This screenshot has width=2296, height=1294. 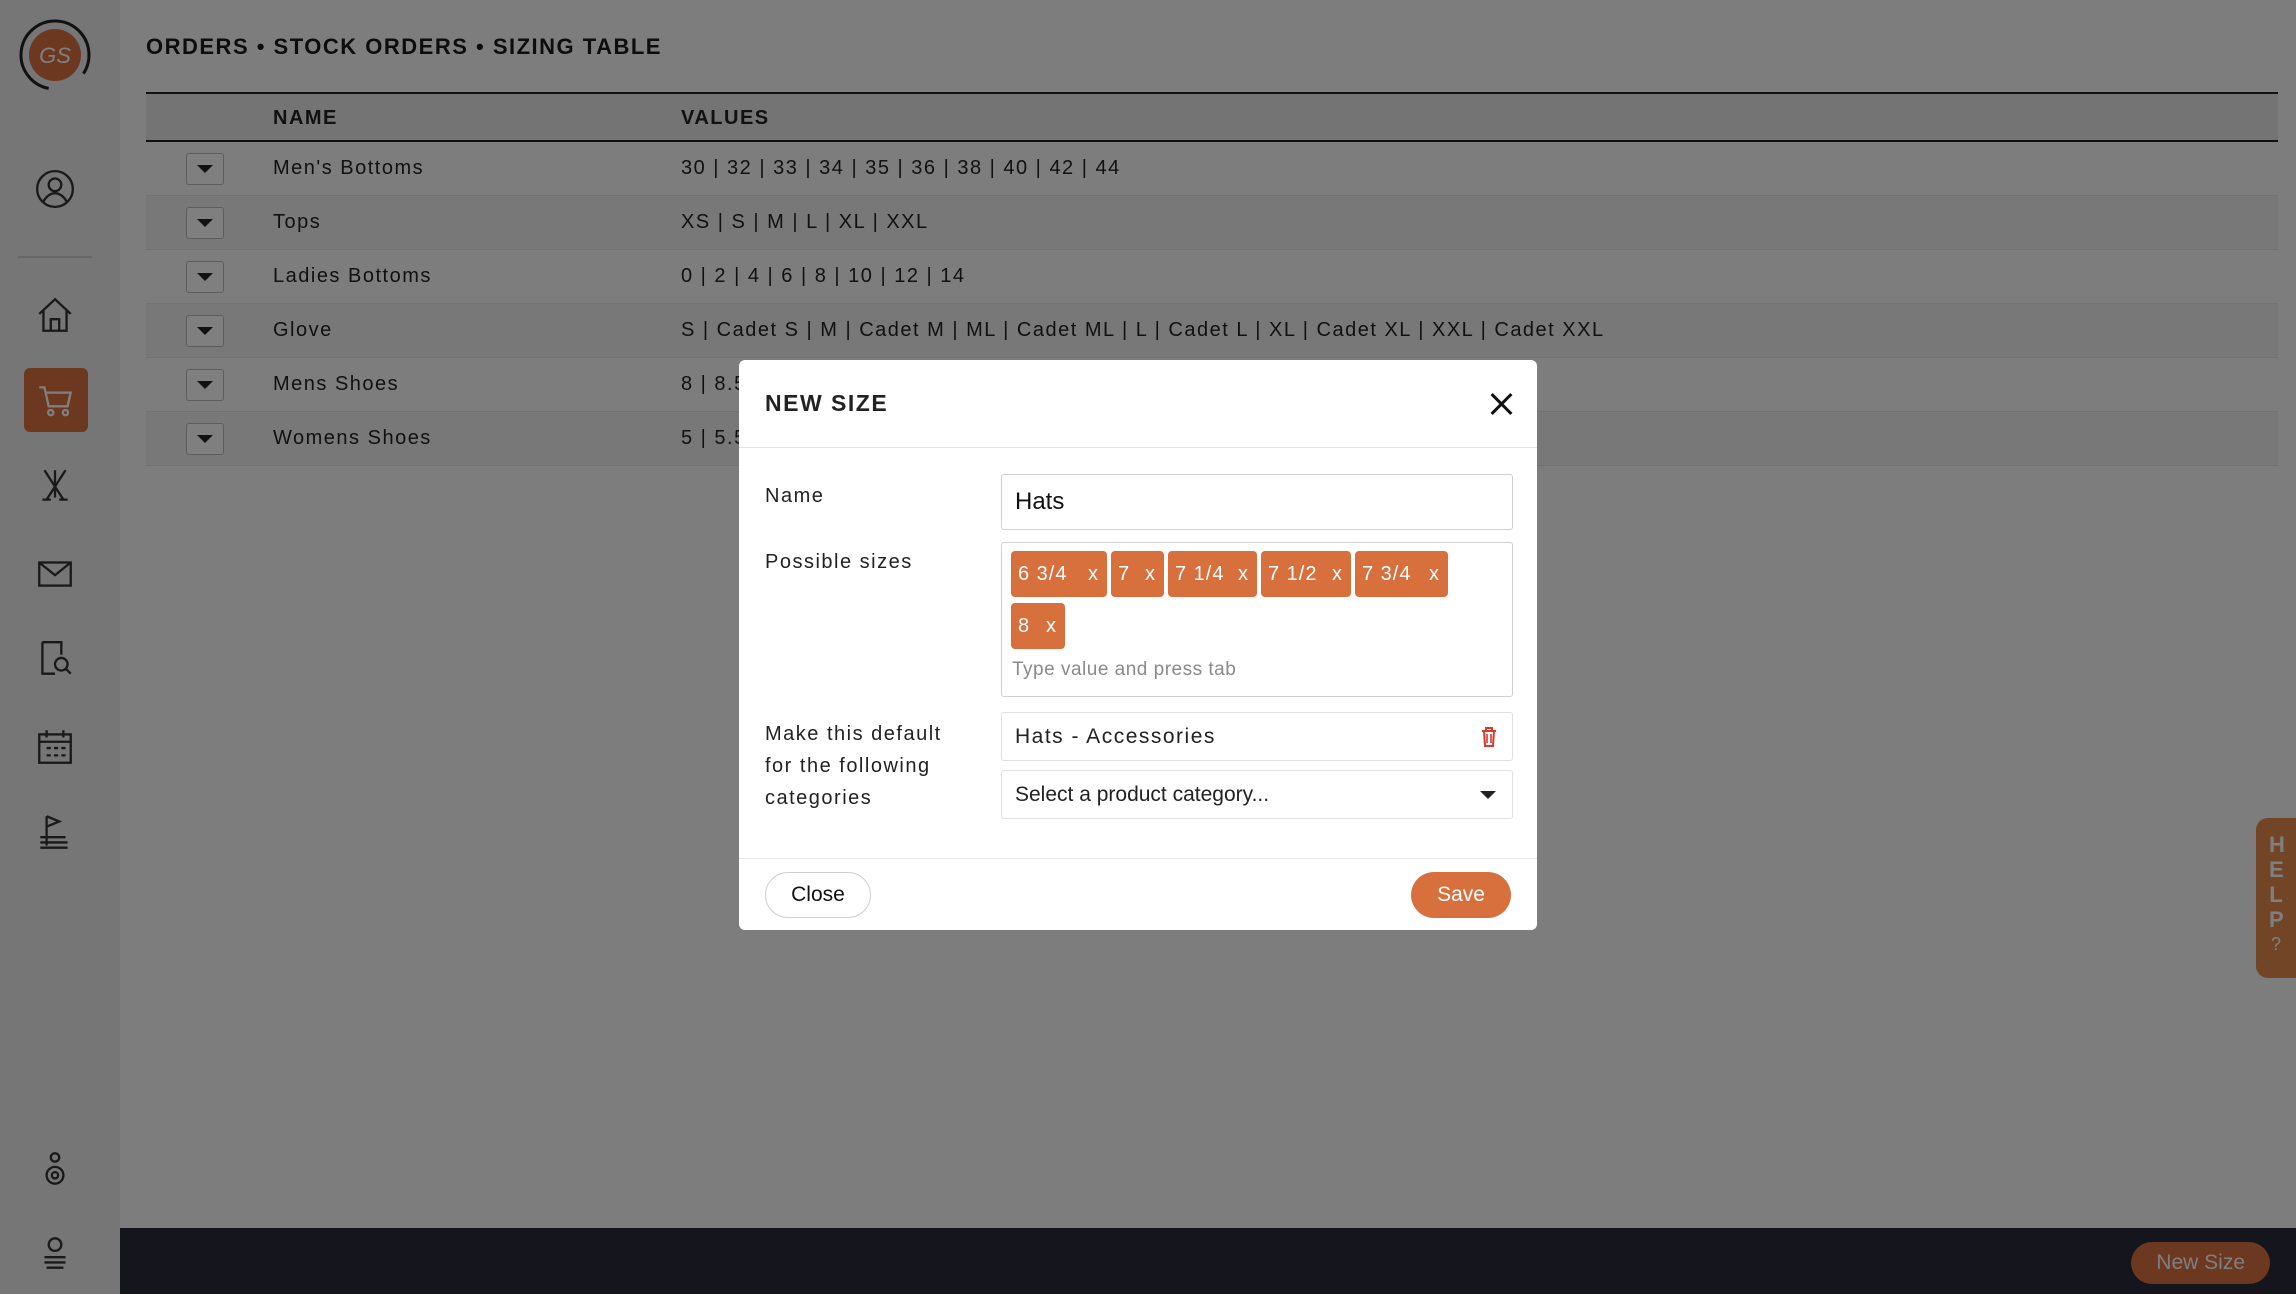 What do you see at coordinates (1200, 574) in the screenshot?
I see `size-tag-label: 7 1/4` at bounding box center [1200, 574].